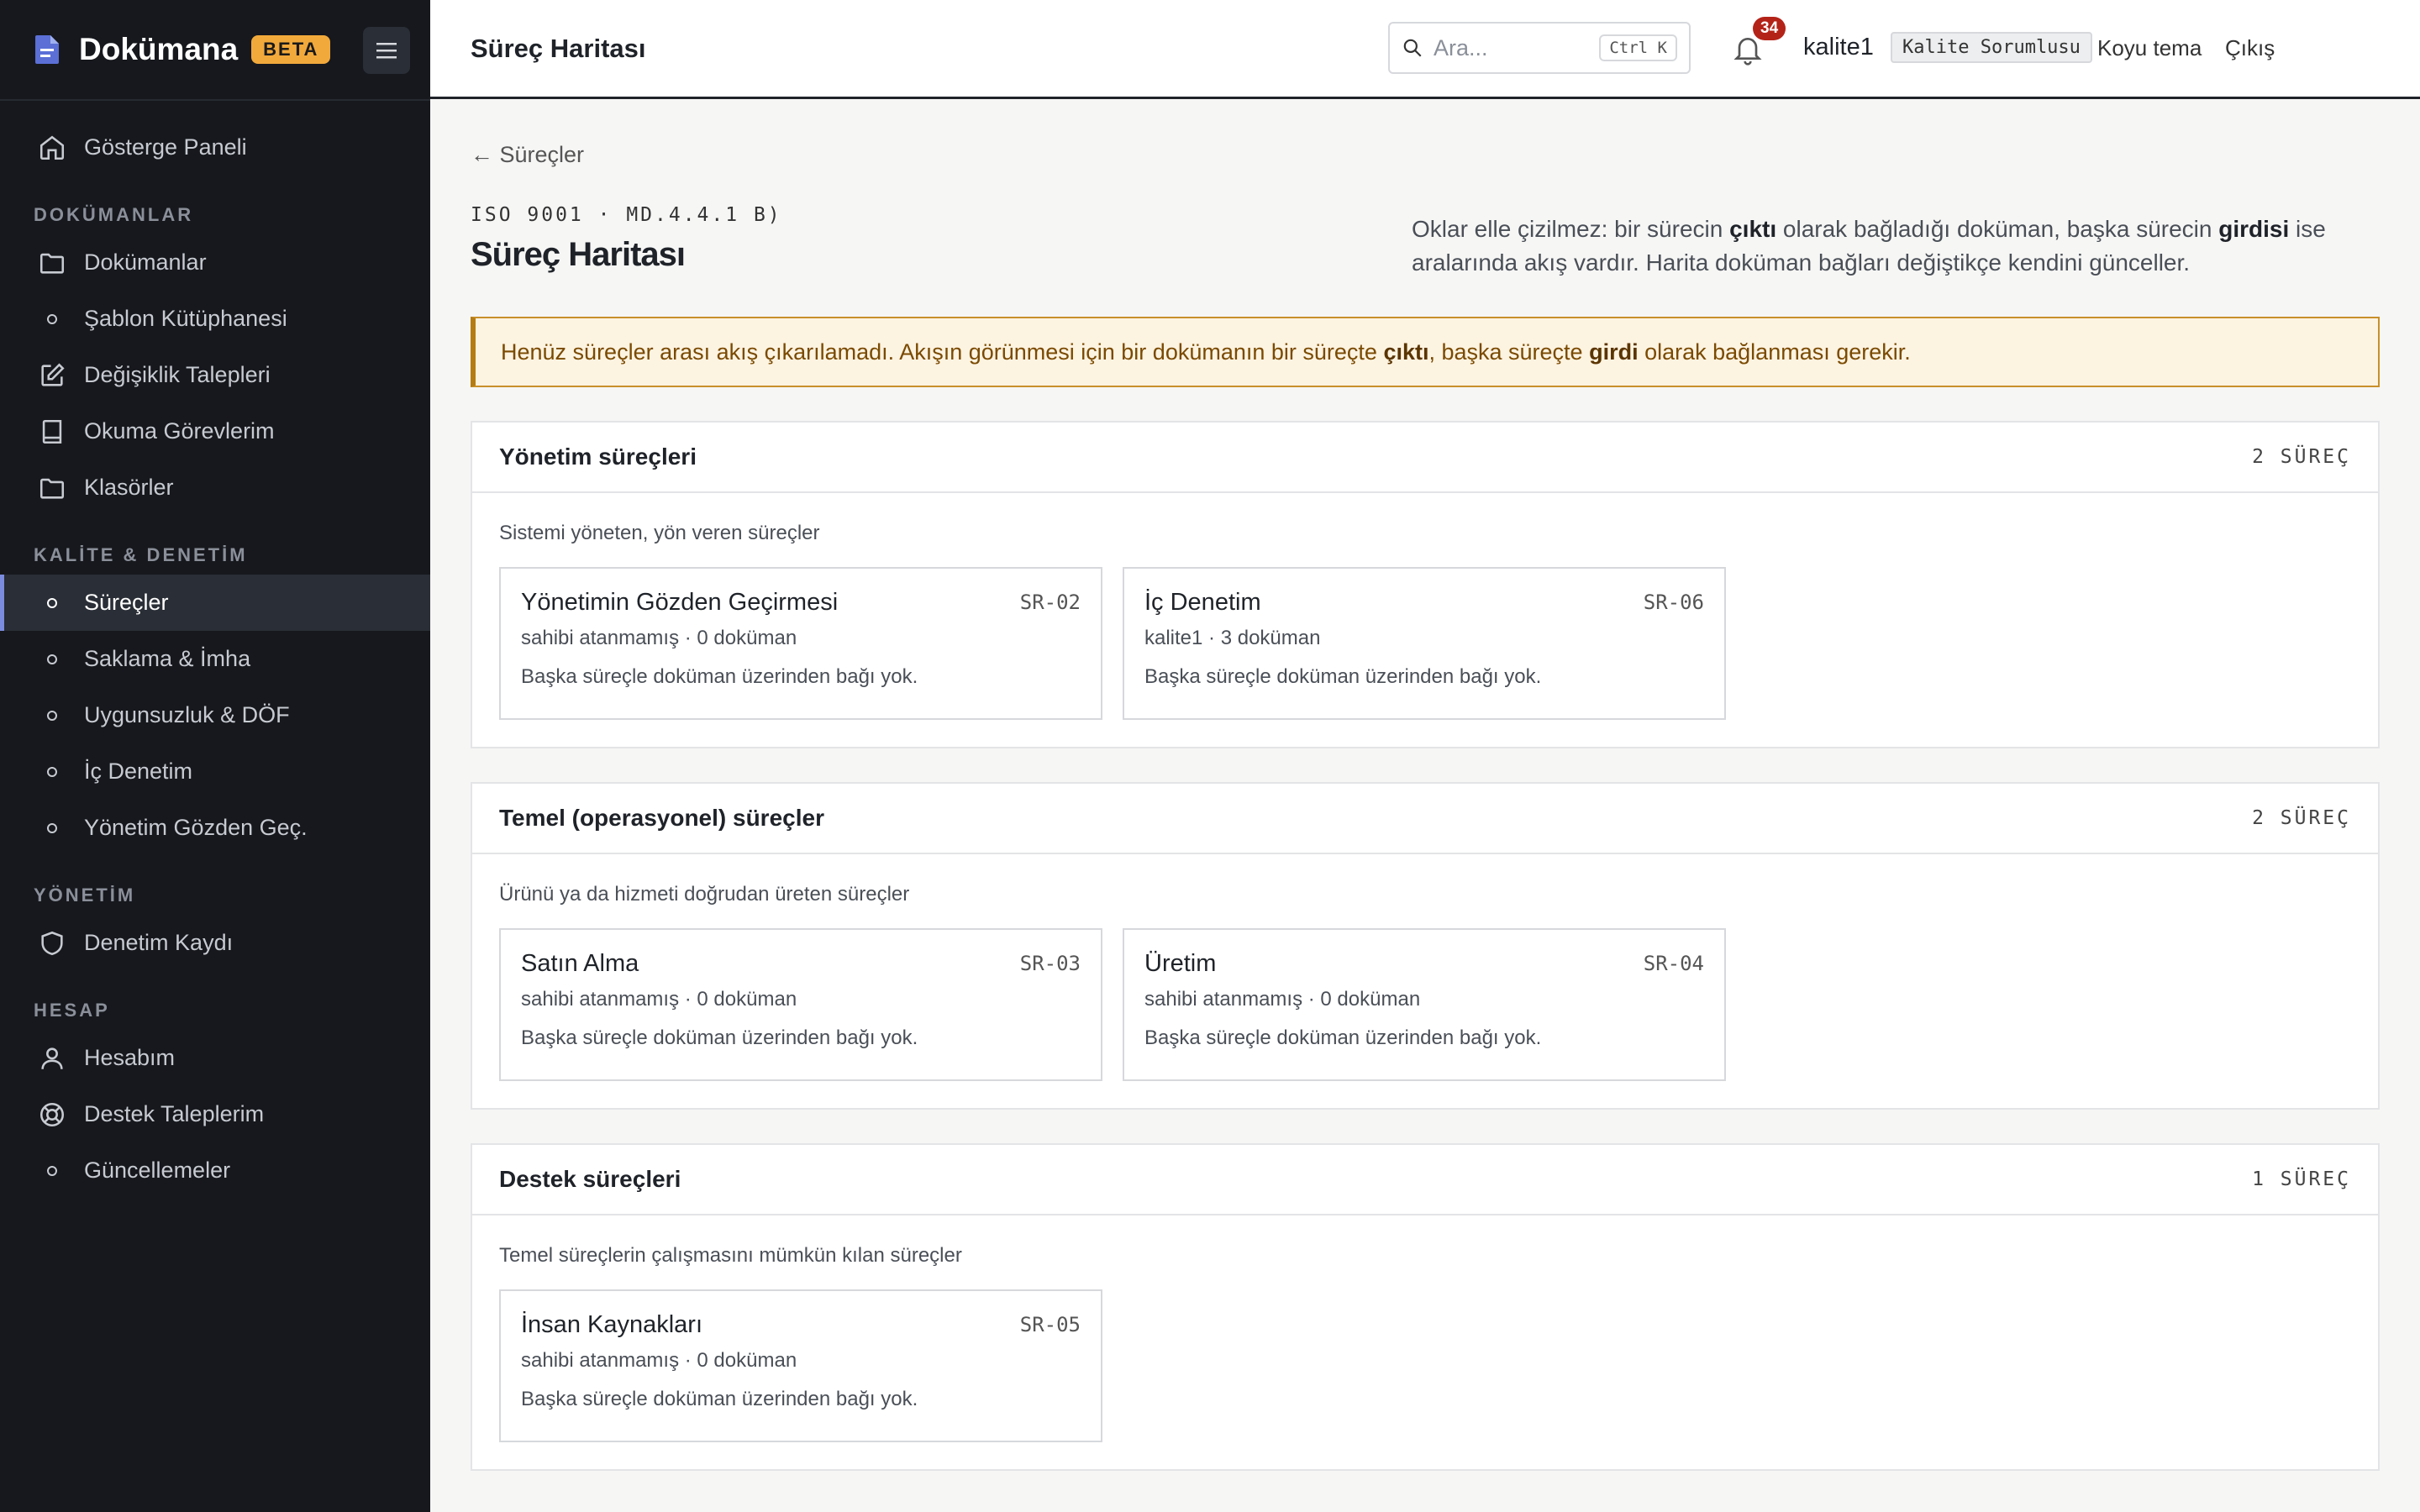 This screenshot has width=2420, height=1512. I want to click on brand: Dokümana BETA, so click(215, 50).